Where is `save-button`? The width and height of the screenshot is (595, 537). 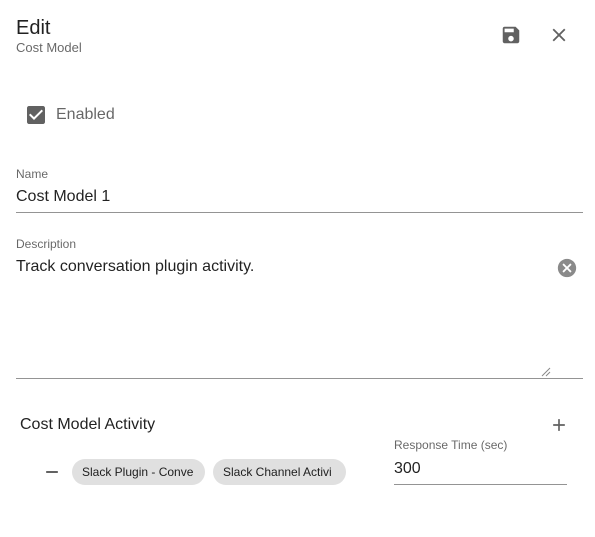
save-button is located at coordinates (511, 35).